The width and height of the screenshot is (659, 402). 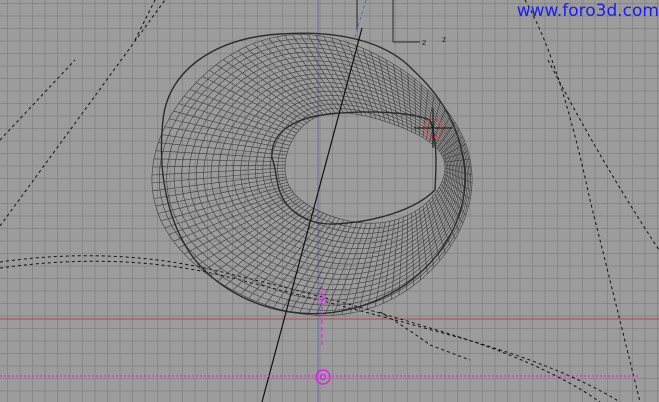 What do you see at coordinates (424, 42) in the screenshot?
I see `axis-label-z-1: z` at bounding box center [424, 42].